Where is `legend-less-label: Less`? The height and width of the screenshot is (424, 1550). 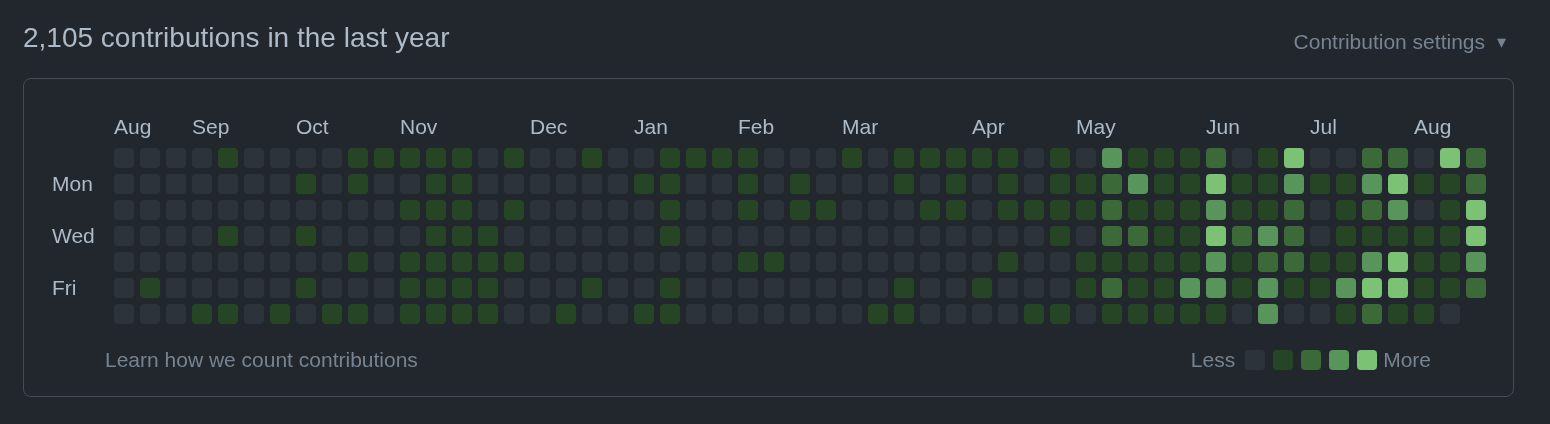 legend-less-label: Less is located at coordinates (1213, 360).